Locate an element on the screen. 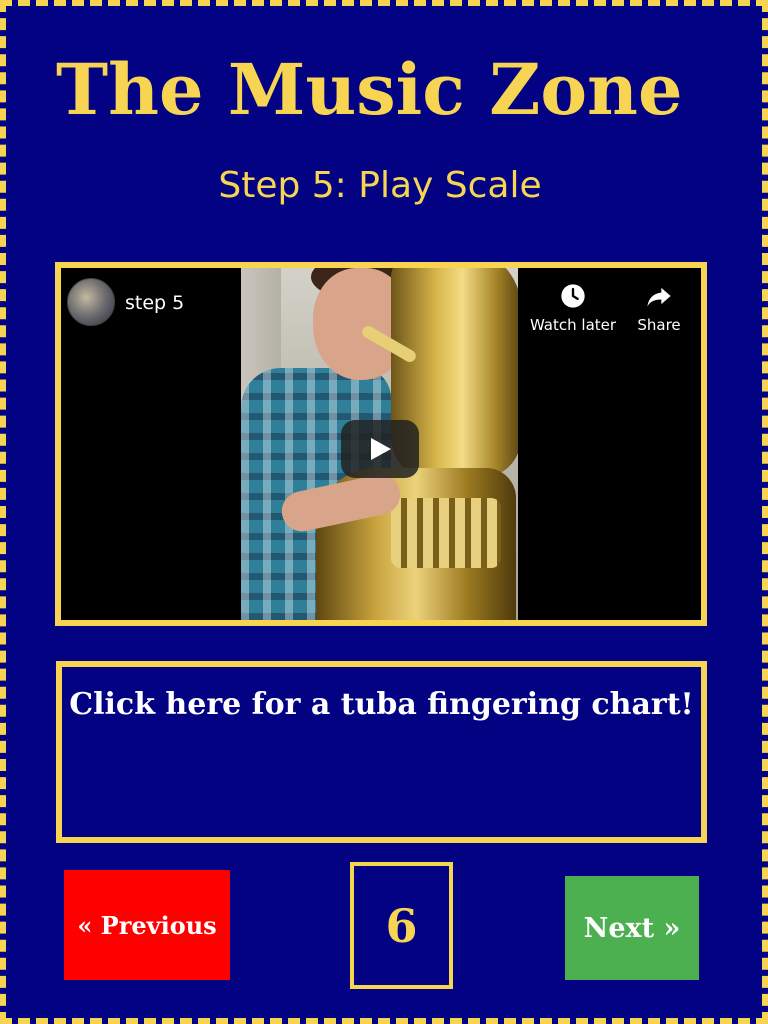 This screenshot has width=768, height=1024. watch-later-button: Watch later is located at coordinates (573, 308).